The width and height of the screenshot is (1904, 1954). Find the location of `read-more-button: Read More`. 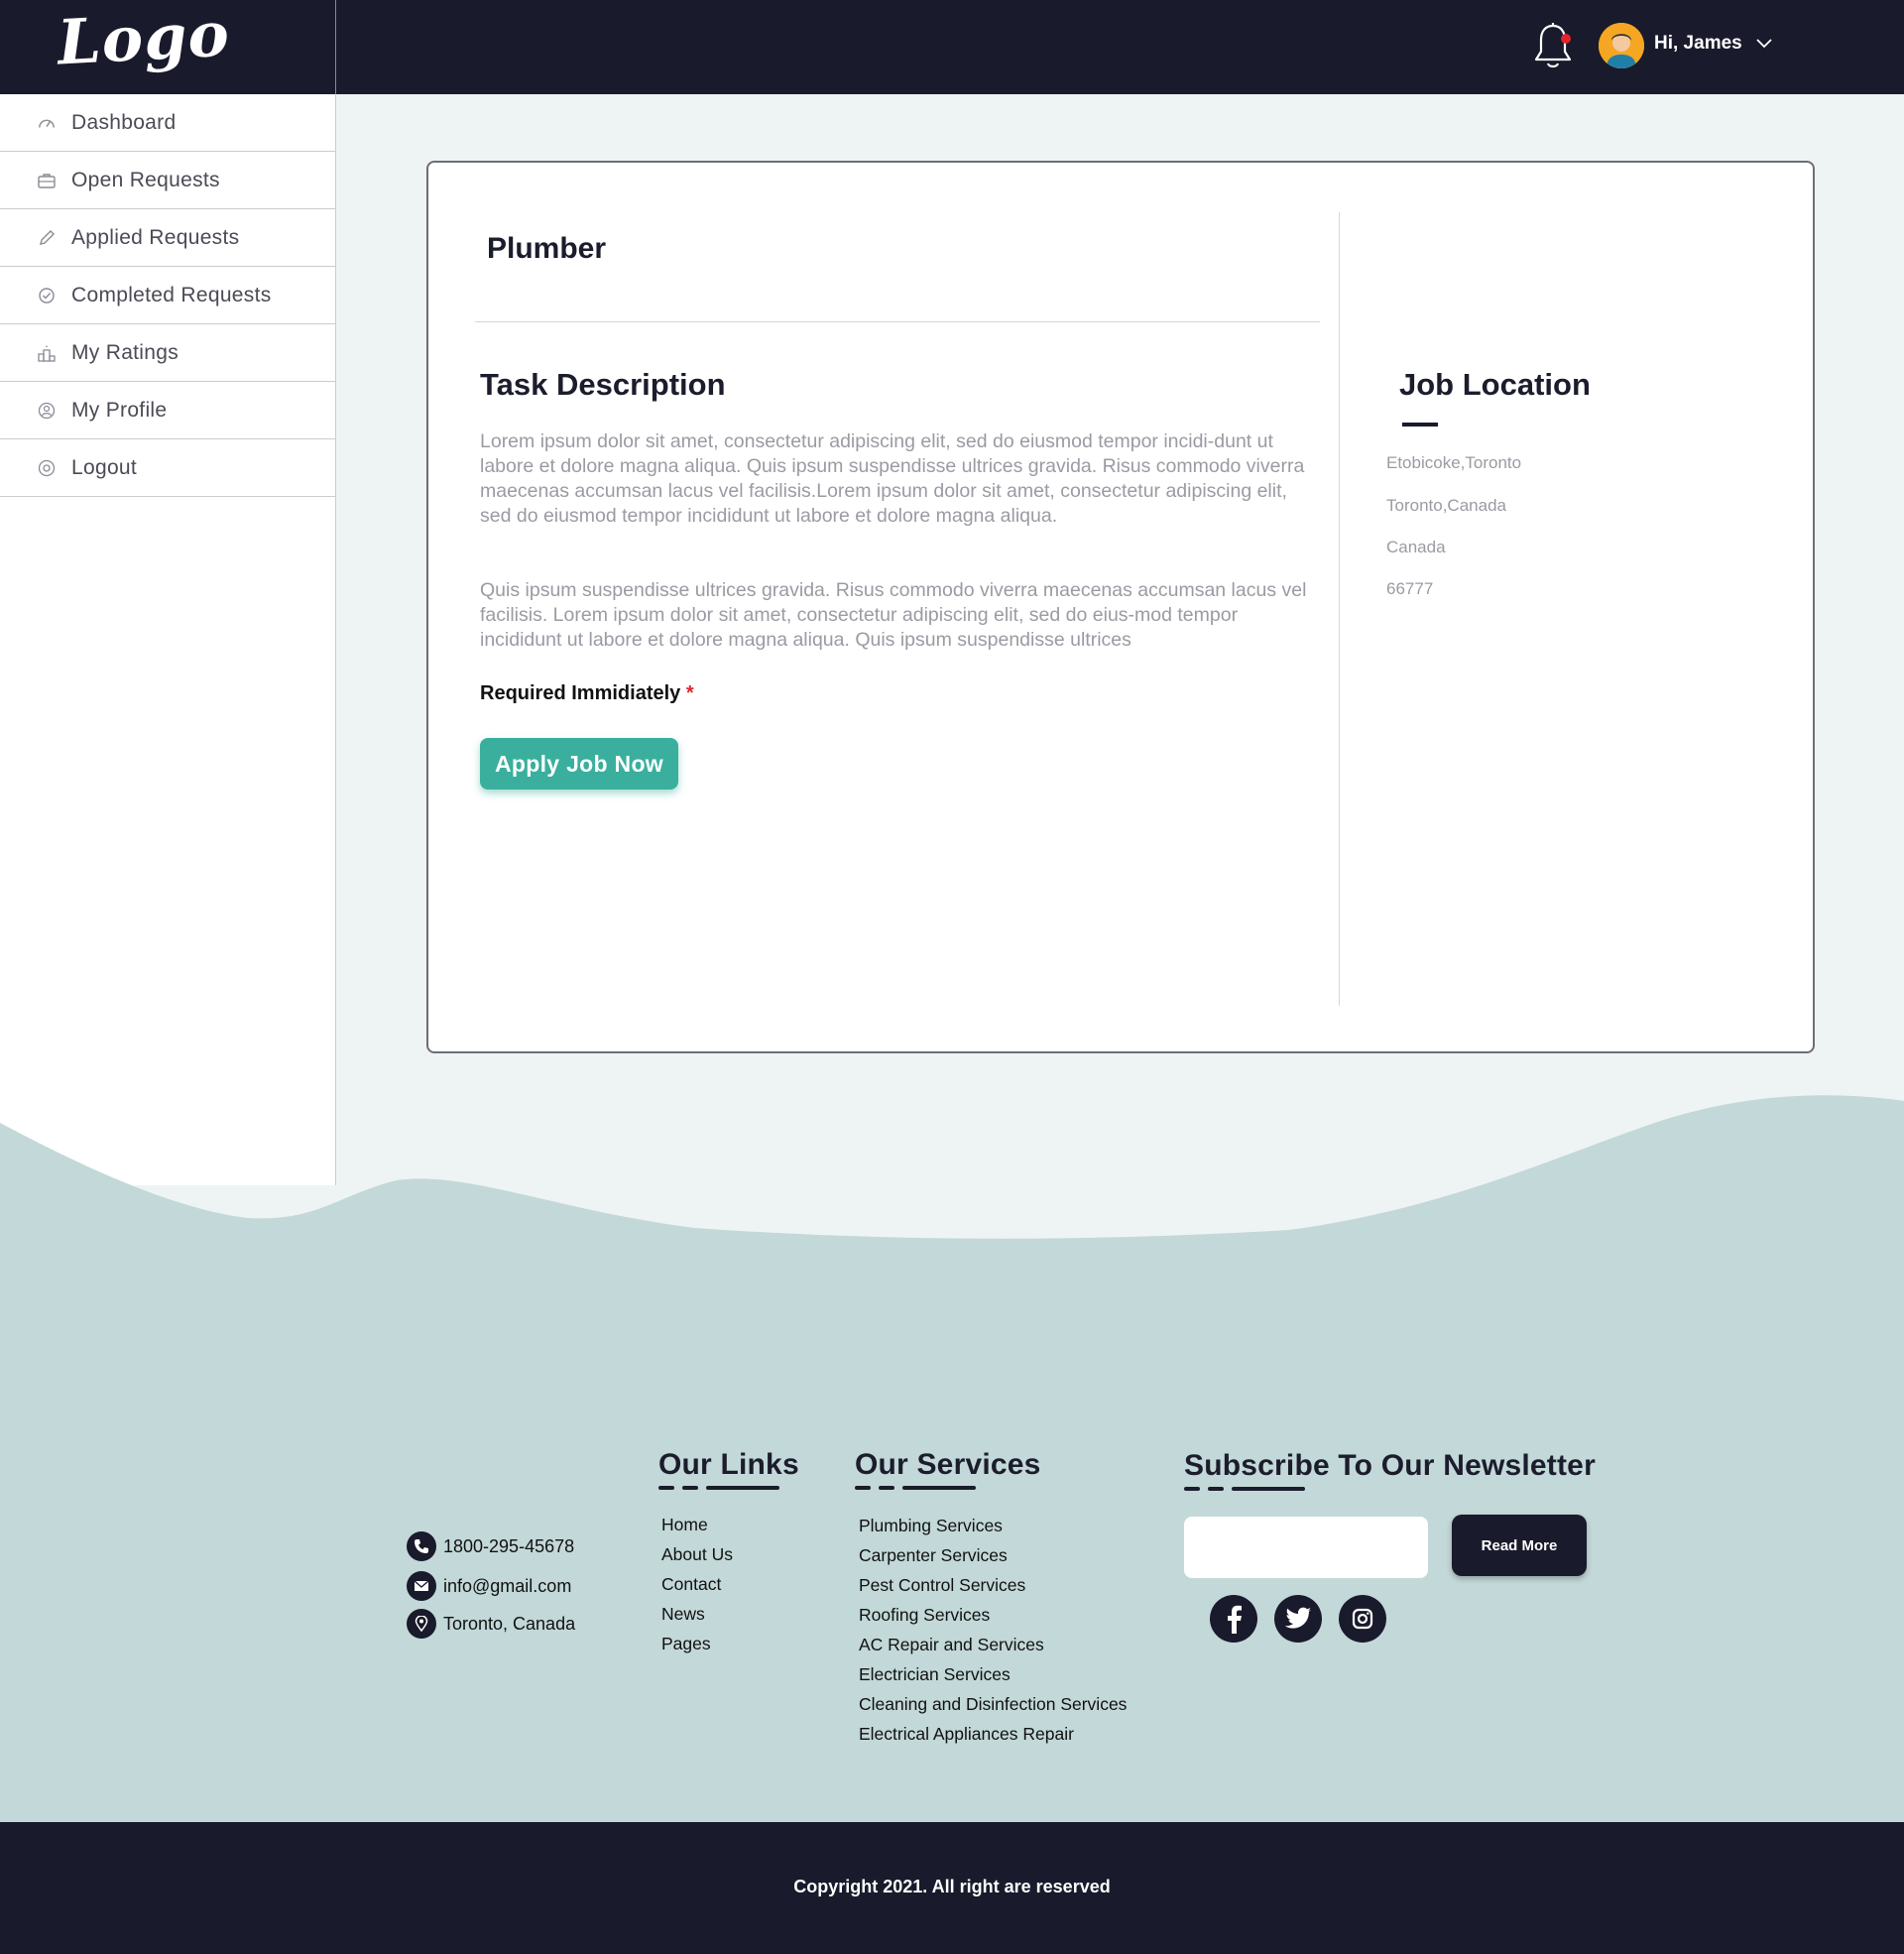

read-more-button: Read More is located at coordinates (1519, 1545).